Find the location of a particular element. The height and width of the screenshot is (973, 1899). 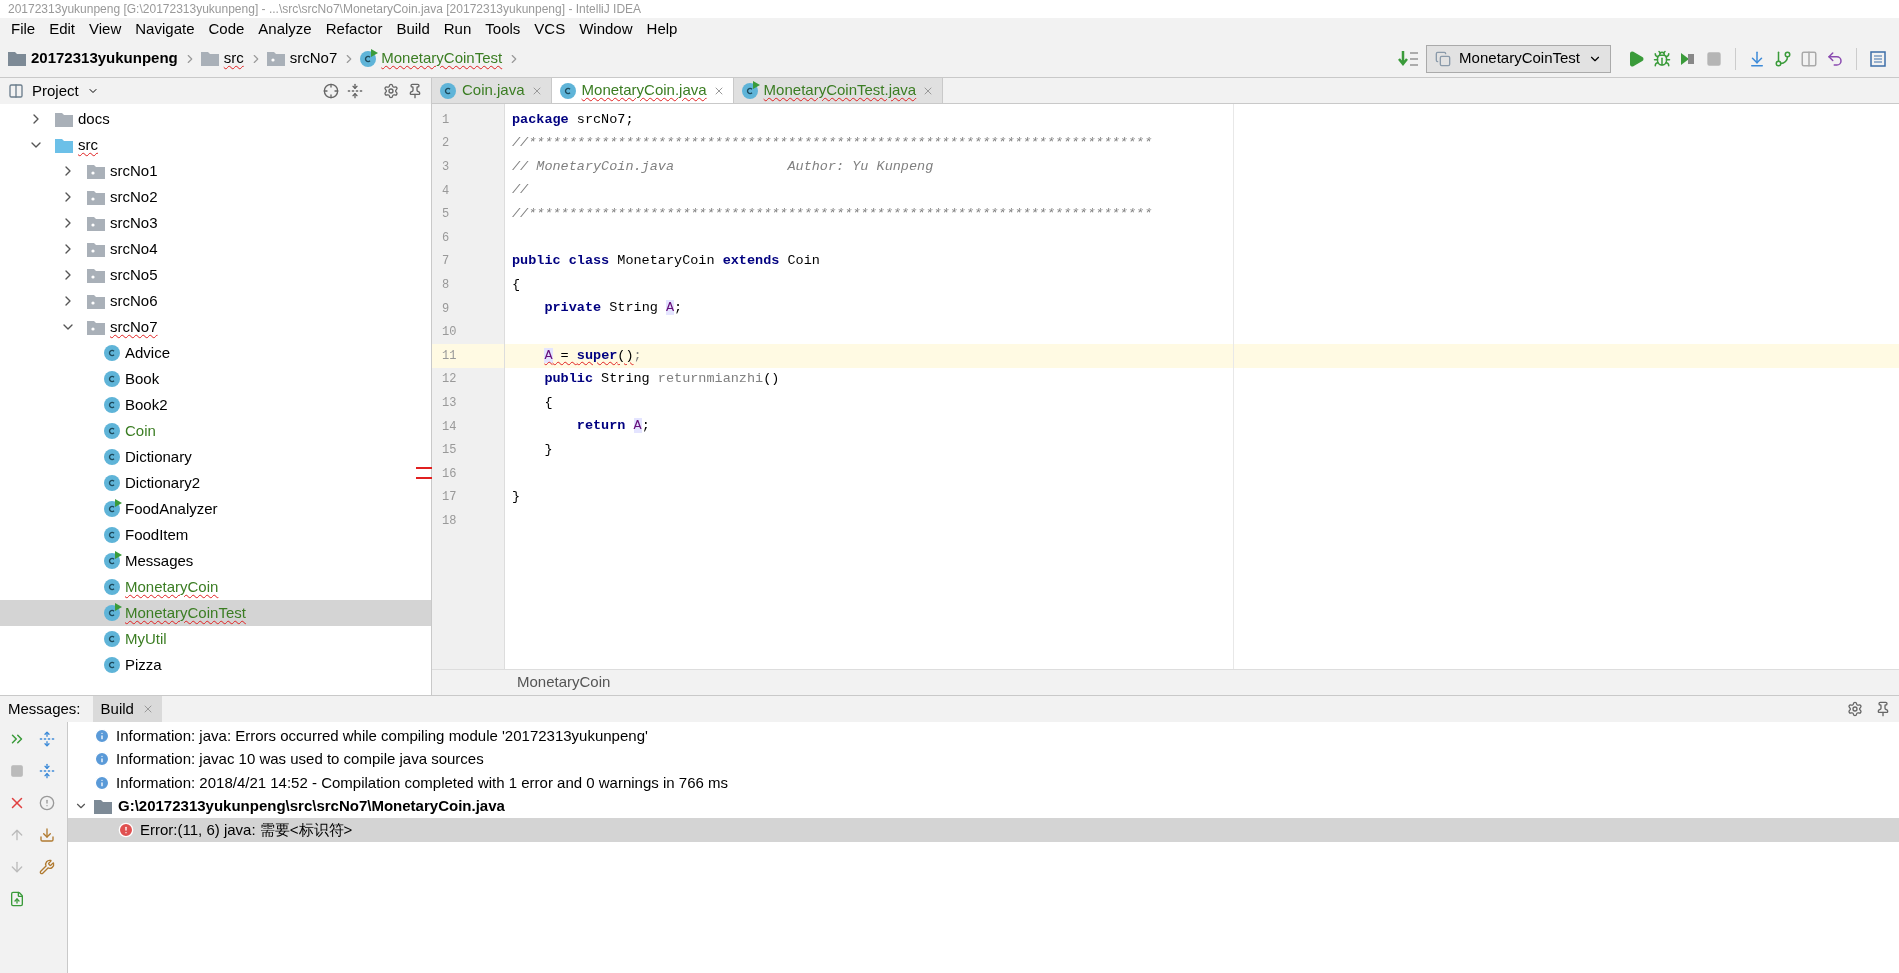

menu-item: VCS is located at coordinates (550, 29).